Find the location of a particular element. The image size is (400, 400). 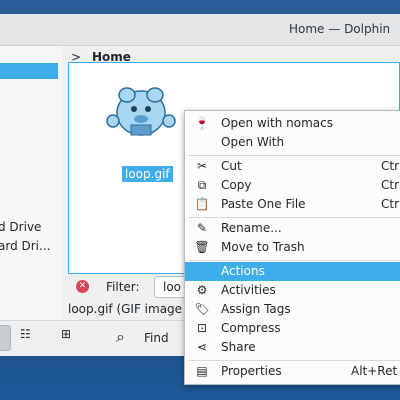

close-filter-icon: ✕ is located at coordinates (82, 286).